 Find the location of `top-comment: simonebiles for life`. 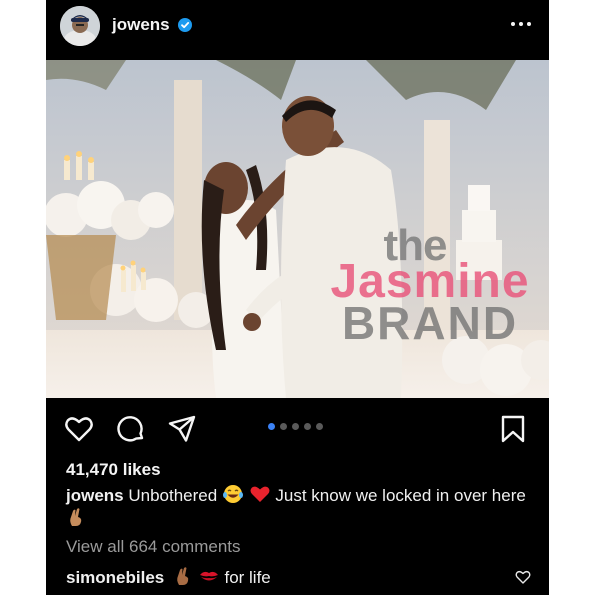

top-comment: simonebiles for life is located at coordinates (301, 577).